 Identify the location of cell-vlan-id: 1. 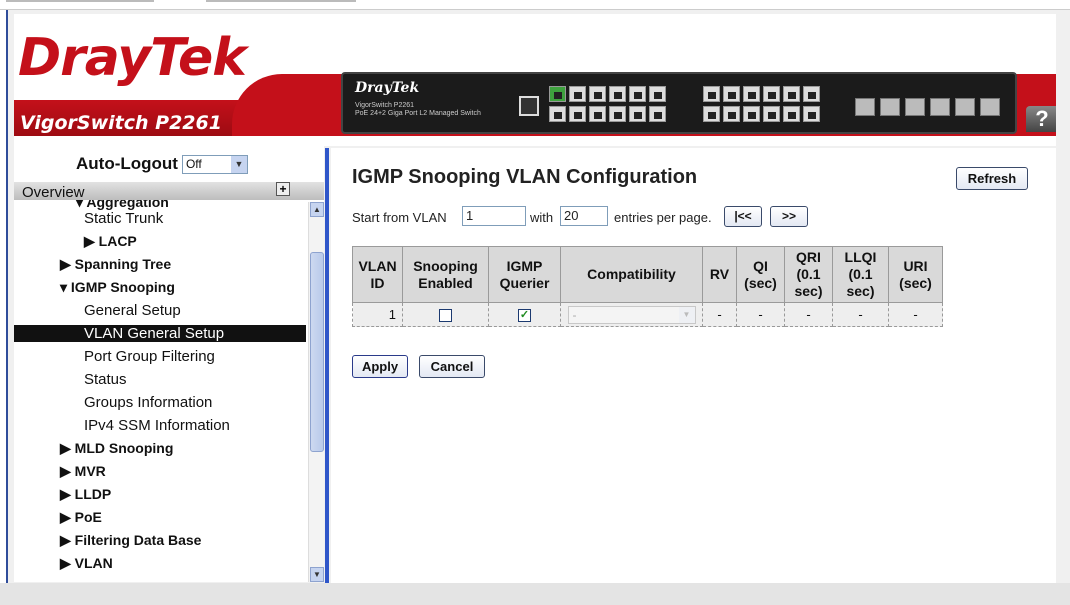
(377, 314).